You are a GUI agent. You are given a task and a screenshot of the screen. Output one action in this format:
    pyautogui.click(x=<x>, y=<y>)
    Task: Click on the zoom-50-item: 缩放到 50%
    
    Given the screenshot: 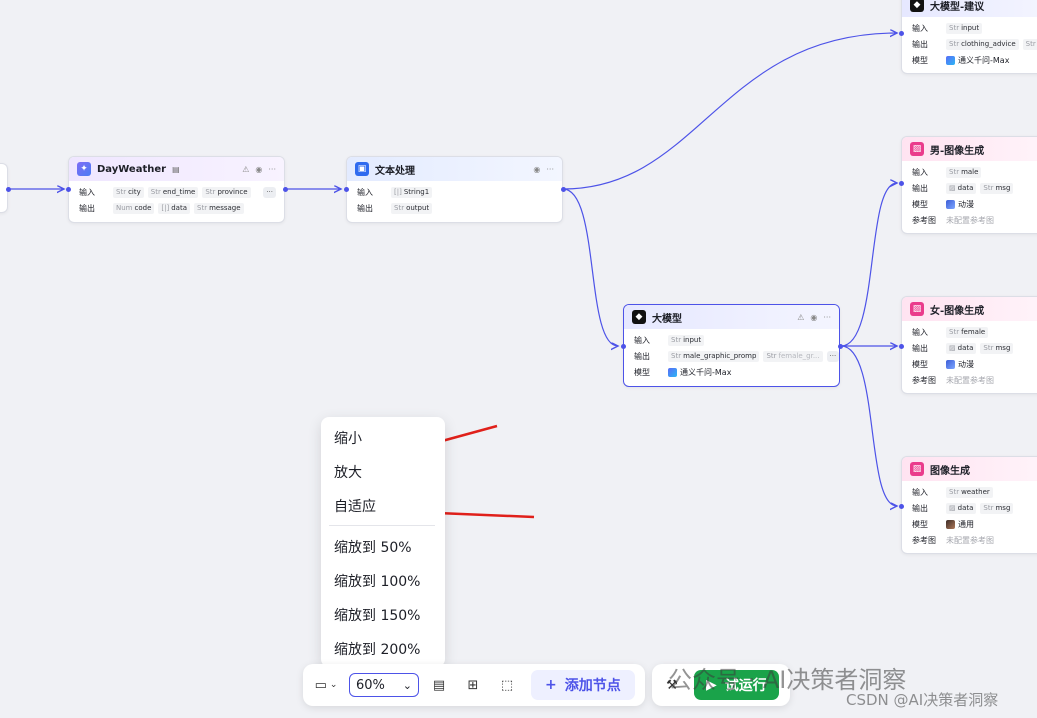 What is the action you would take?
    pyautogui.click(x=383, y=547)
    